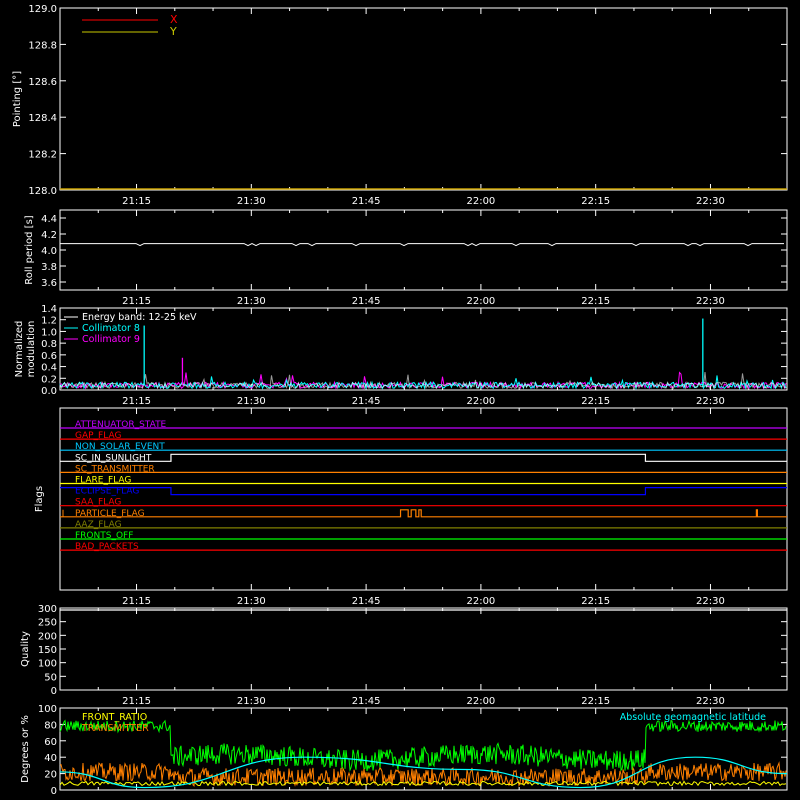 Image resolution: width=800 pixels, height=800 pixels. Describe the element at coordinates (111, 328) in the screenshot. I see `modulation-legend-label: Collimator 8` at that location.